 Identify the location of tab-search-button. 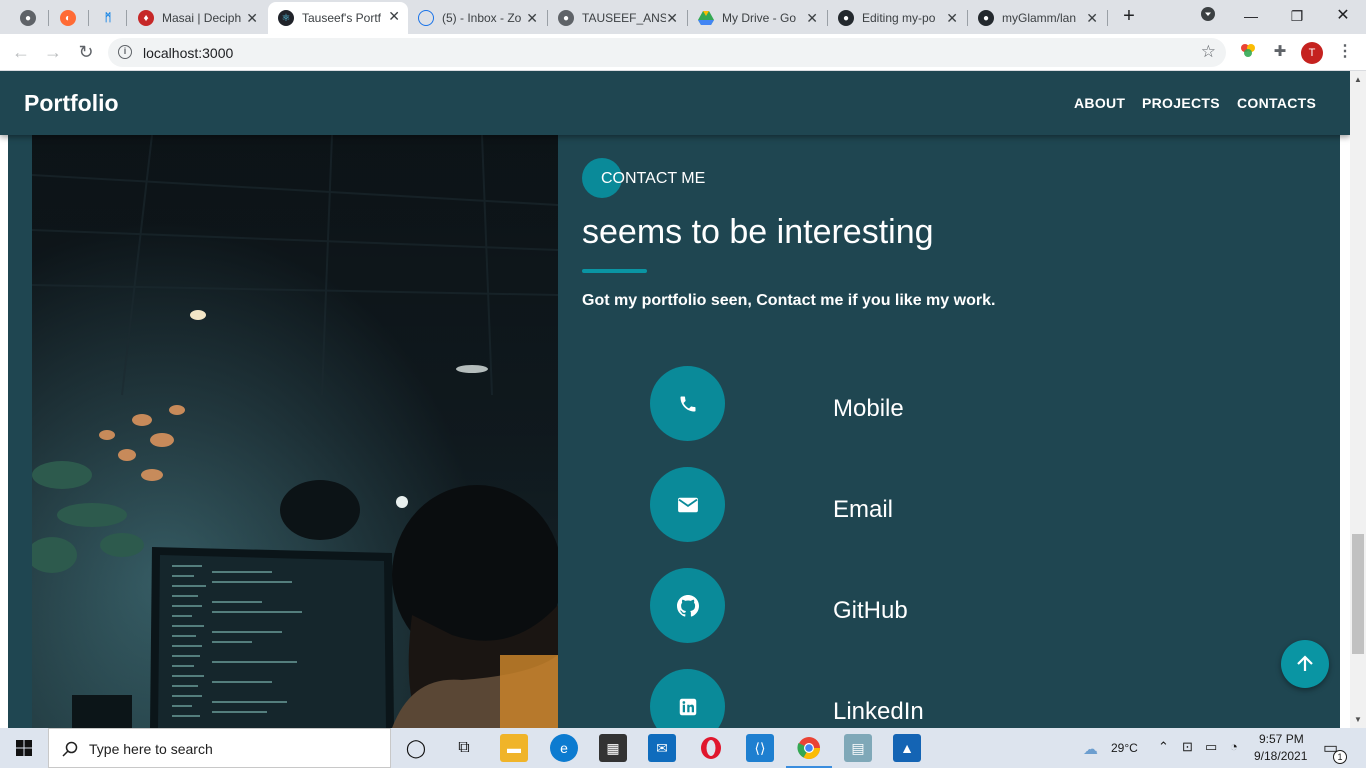
(1208, 16).